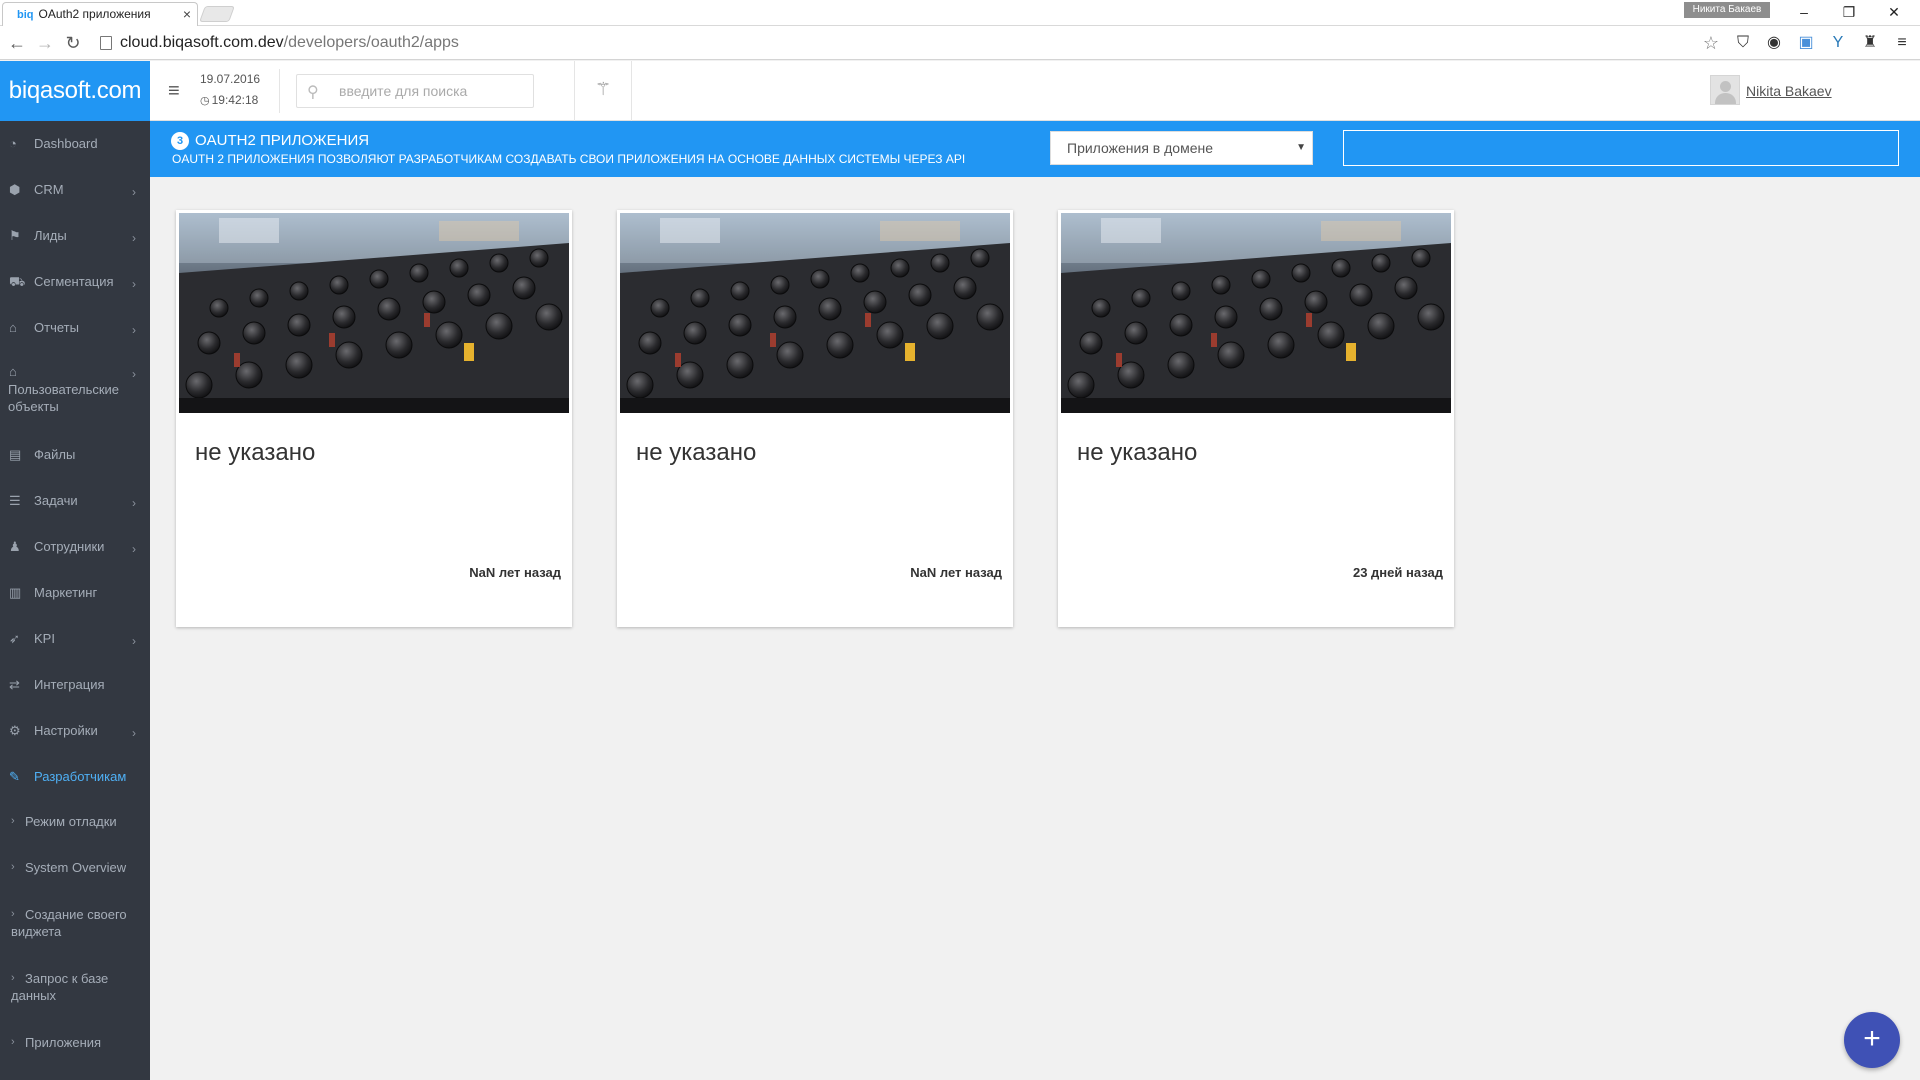 The image size is (1920, 1080). I want to click on browser-tab: biq OAuth2 приложения ×, so click(100, 14).